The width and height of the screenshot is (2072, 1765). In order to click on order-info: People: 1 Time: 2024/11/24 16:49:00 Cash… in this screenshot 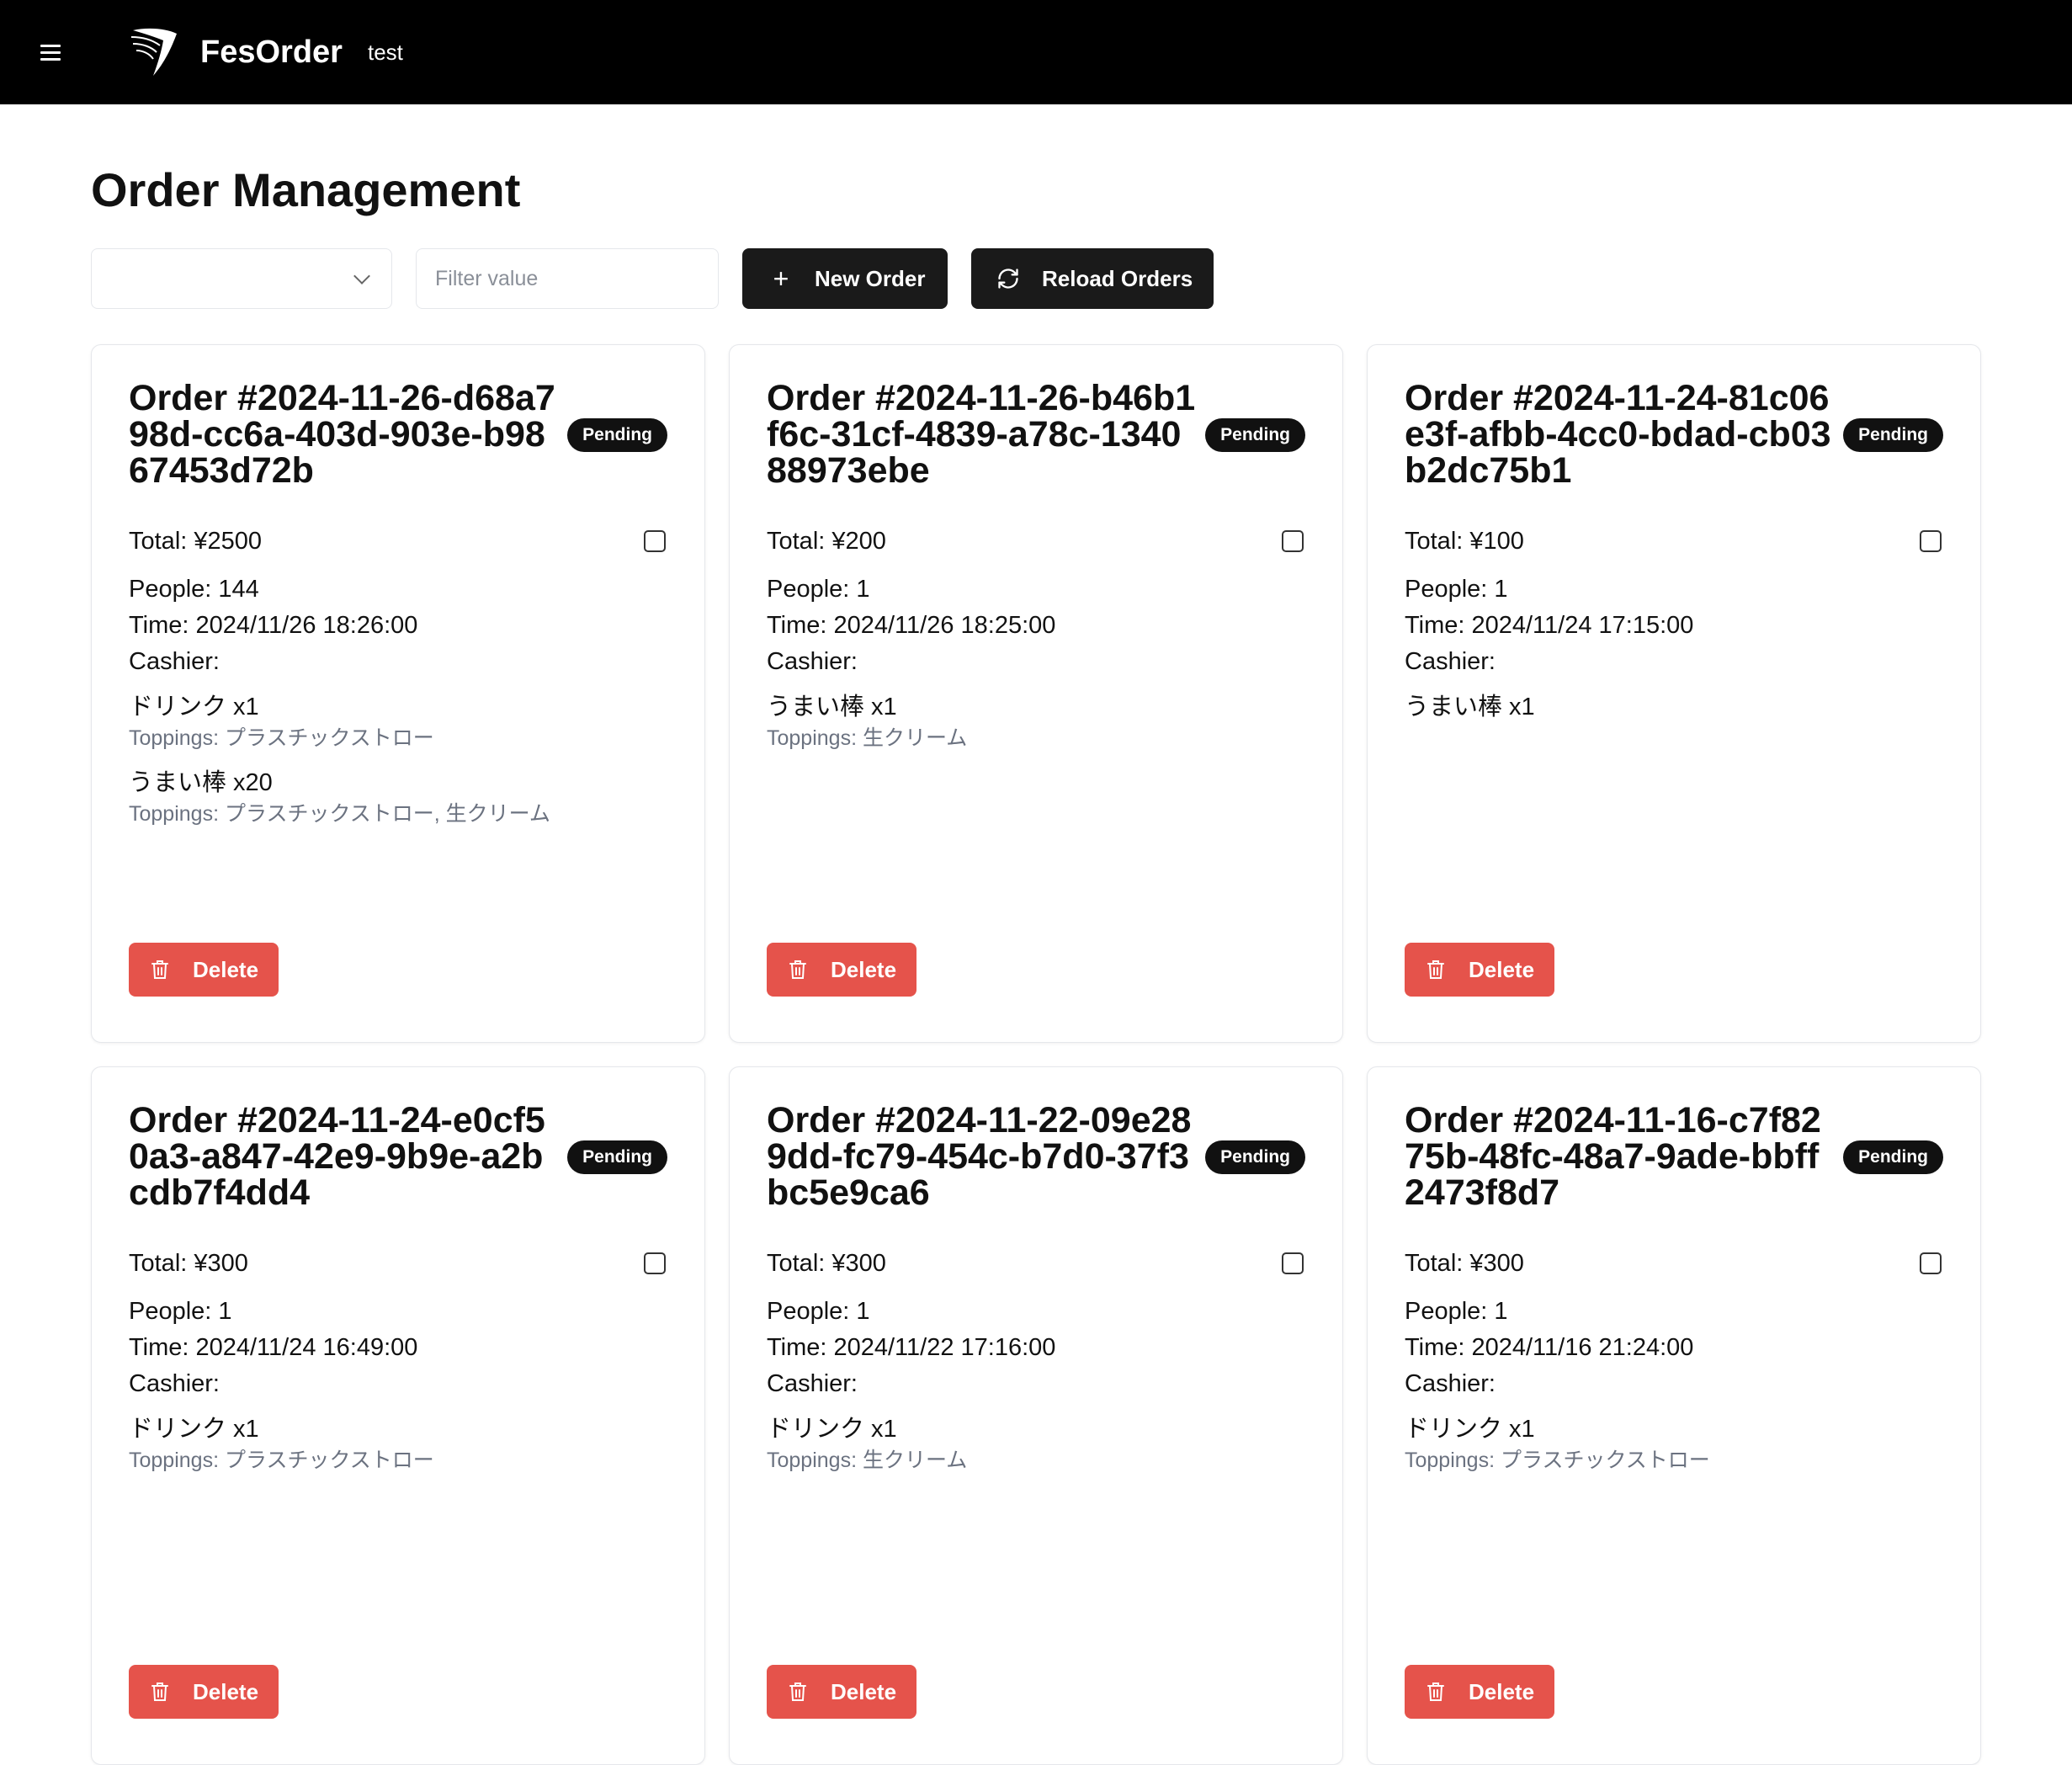, I will do `click(398, 1348)`.